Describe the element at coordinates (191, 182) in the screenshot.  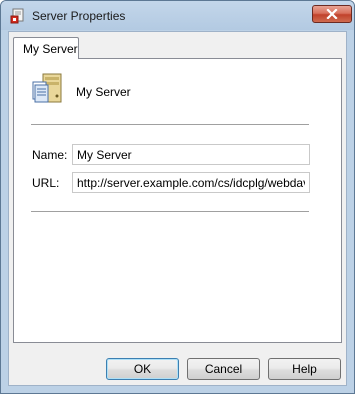
I see `url-field` at that location.